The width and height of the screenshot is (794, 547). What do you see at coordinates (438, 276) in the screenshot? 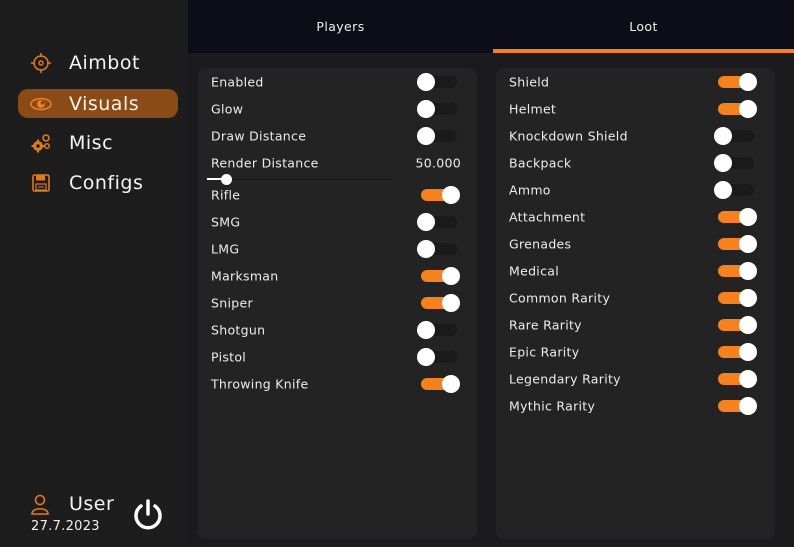
I see `marksman-toggle` at bounding box center [438, 276].